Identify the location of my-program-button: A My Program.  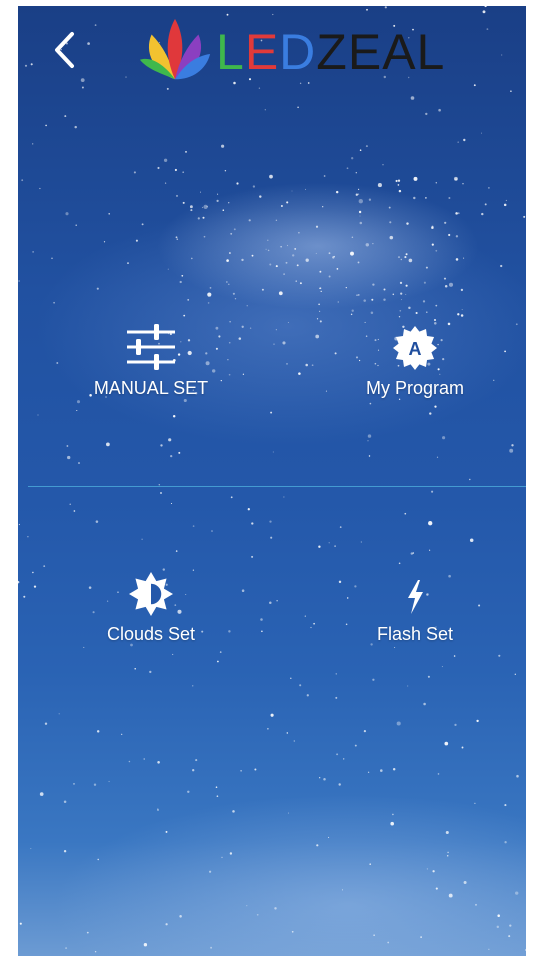
(415, 355).